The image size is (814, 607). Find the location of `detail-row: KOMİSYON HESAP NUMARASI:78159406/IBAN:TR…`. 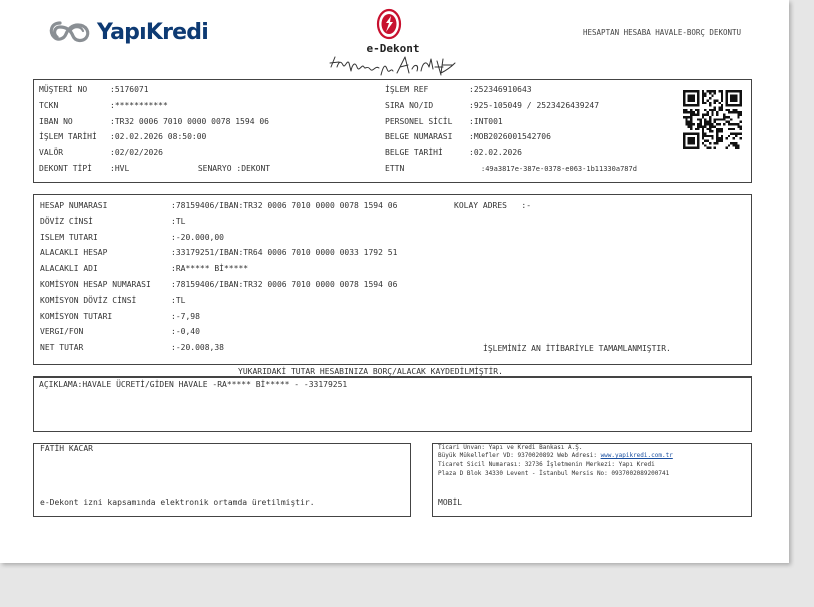

detail-row: KOMİSYON HESAP NUMARASI:78159406/IBAN:TR… is located at coordinates (219, 284).